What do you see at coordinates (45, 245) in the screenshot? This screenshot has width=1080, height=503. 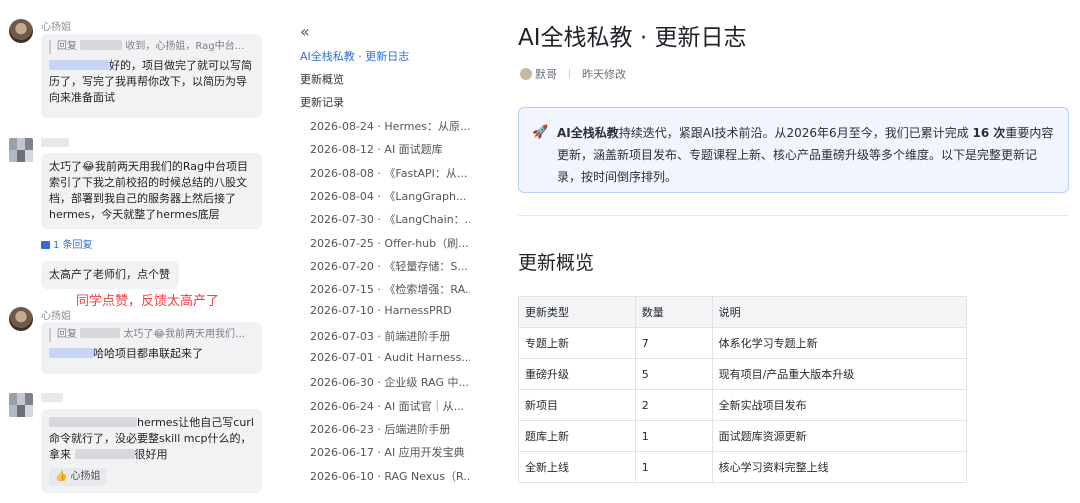 I see `comment-icon` at bounding box center [45, 245].